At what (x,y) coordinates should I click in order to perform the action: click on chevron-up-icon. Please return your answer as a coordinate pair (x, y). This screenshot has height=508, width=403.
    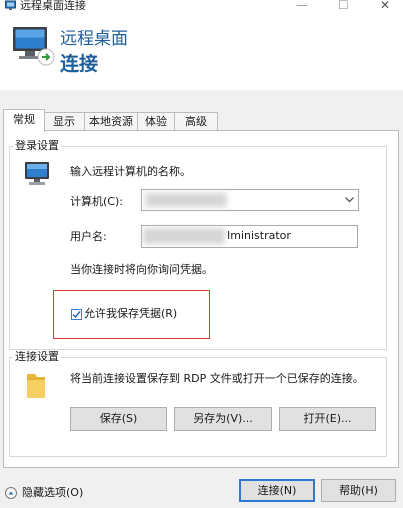
    Looking at the image, I should click on (11, 493).